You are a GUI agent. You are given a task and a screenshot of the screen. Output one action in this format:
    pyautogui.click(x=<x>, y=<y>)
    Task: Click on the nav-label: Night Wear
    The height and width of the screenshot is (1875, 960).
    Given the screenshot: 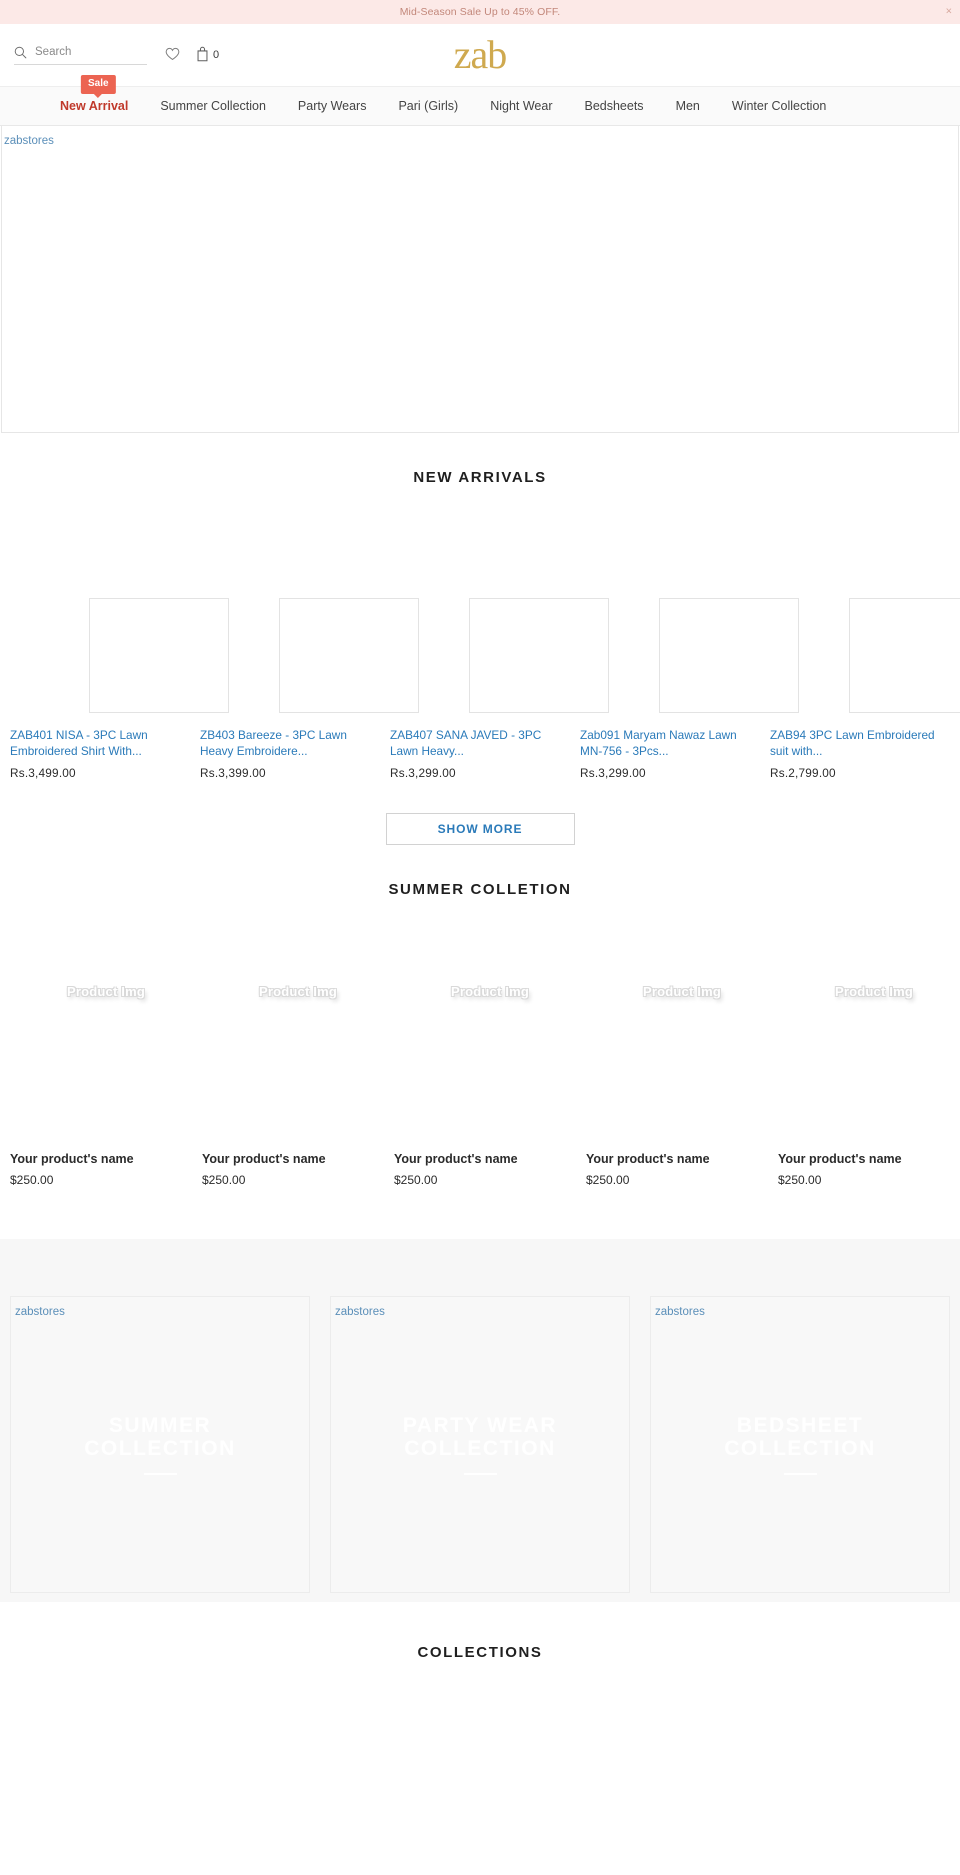 What is the action you would take?
    pyautogui.click(x=521, y=106)
    